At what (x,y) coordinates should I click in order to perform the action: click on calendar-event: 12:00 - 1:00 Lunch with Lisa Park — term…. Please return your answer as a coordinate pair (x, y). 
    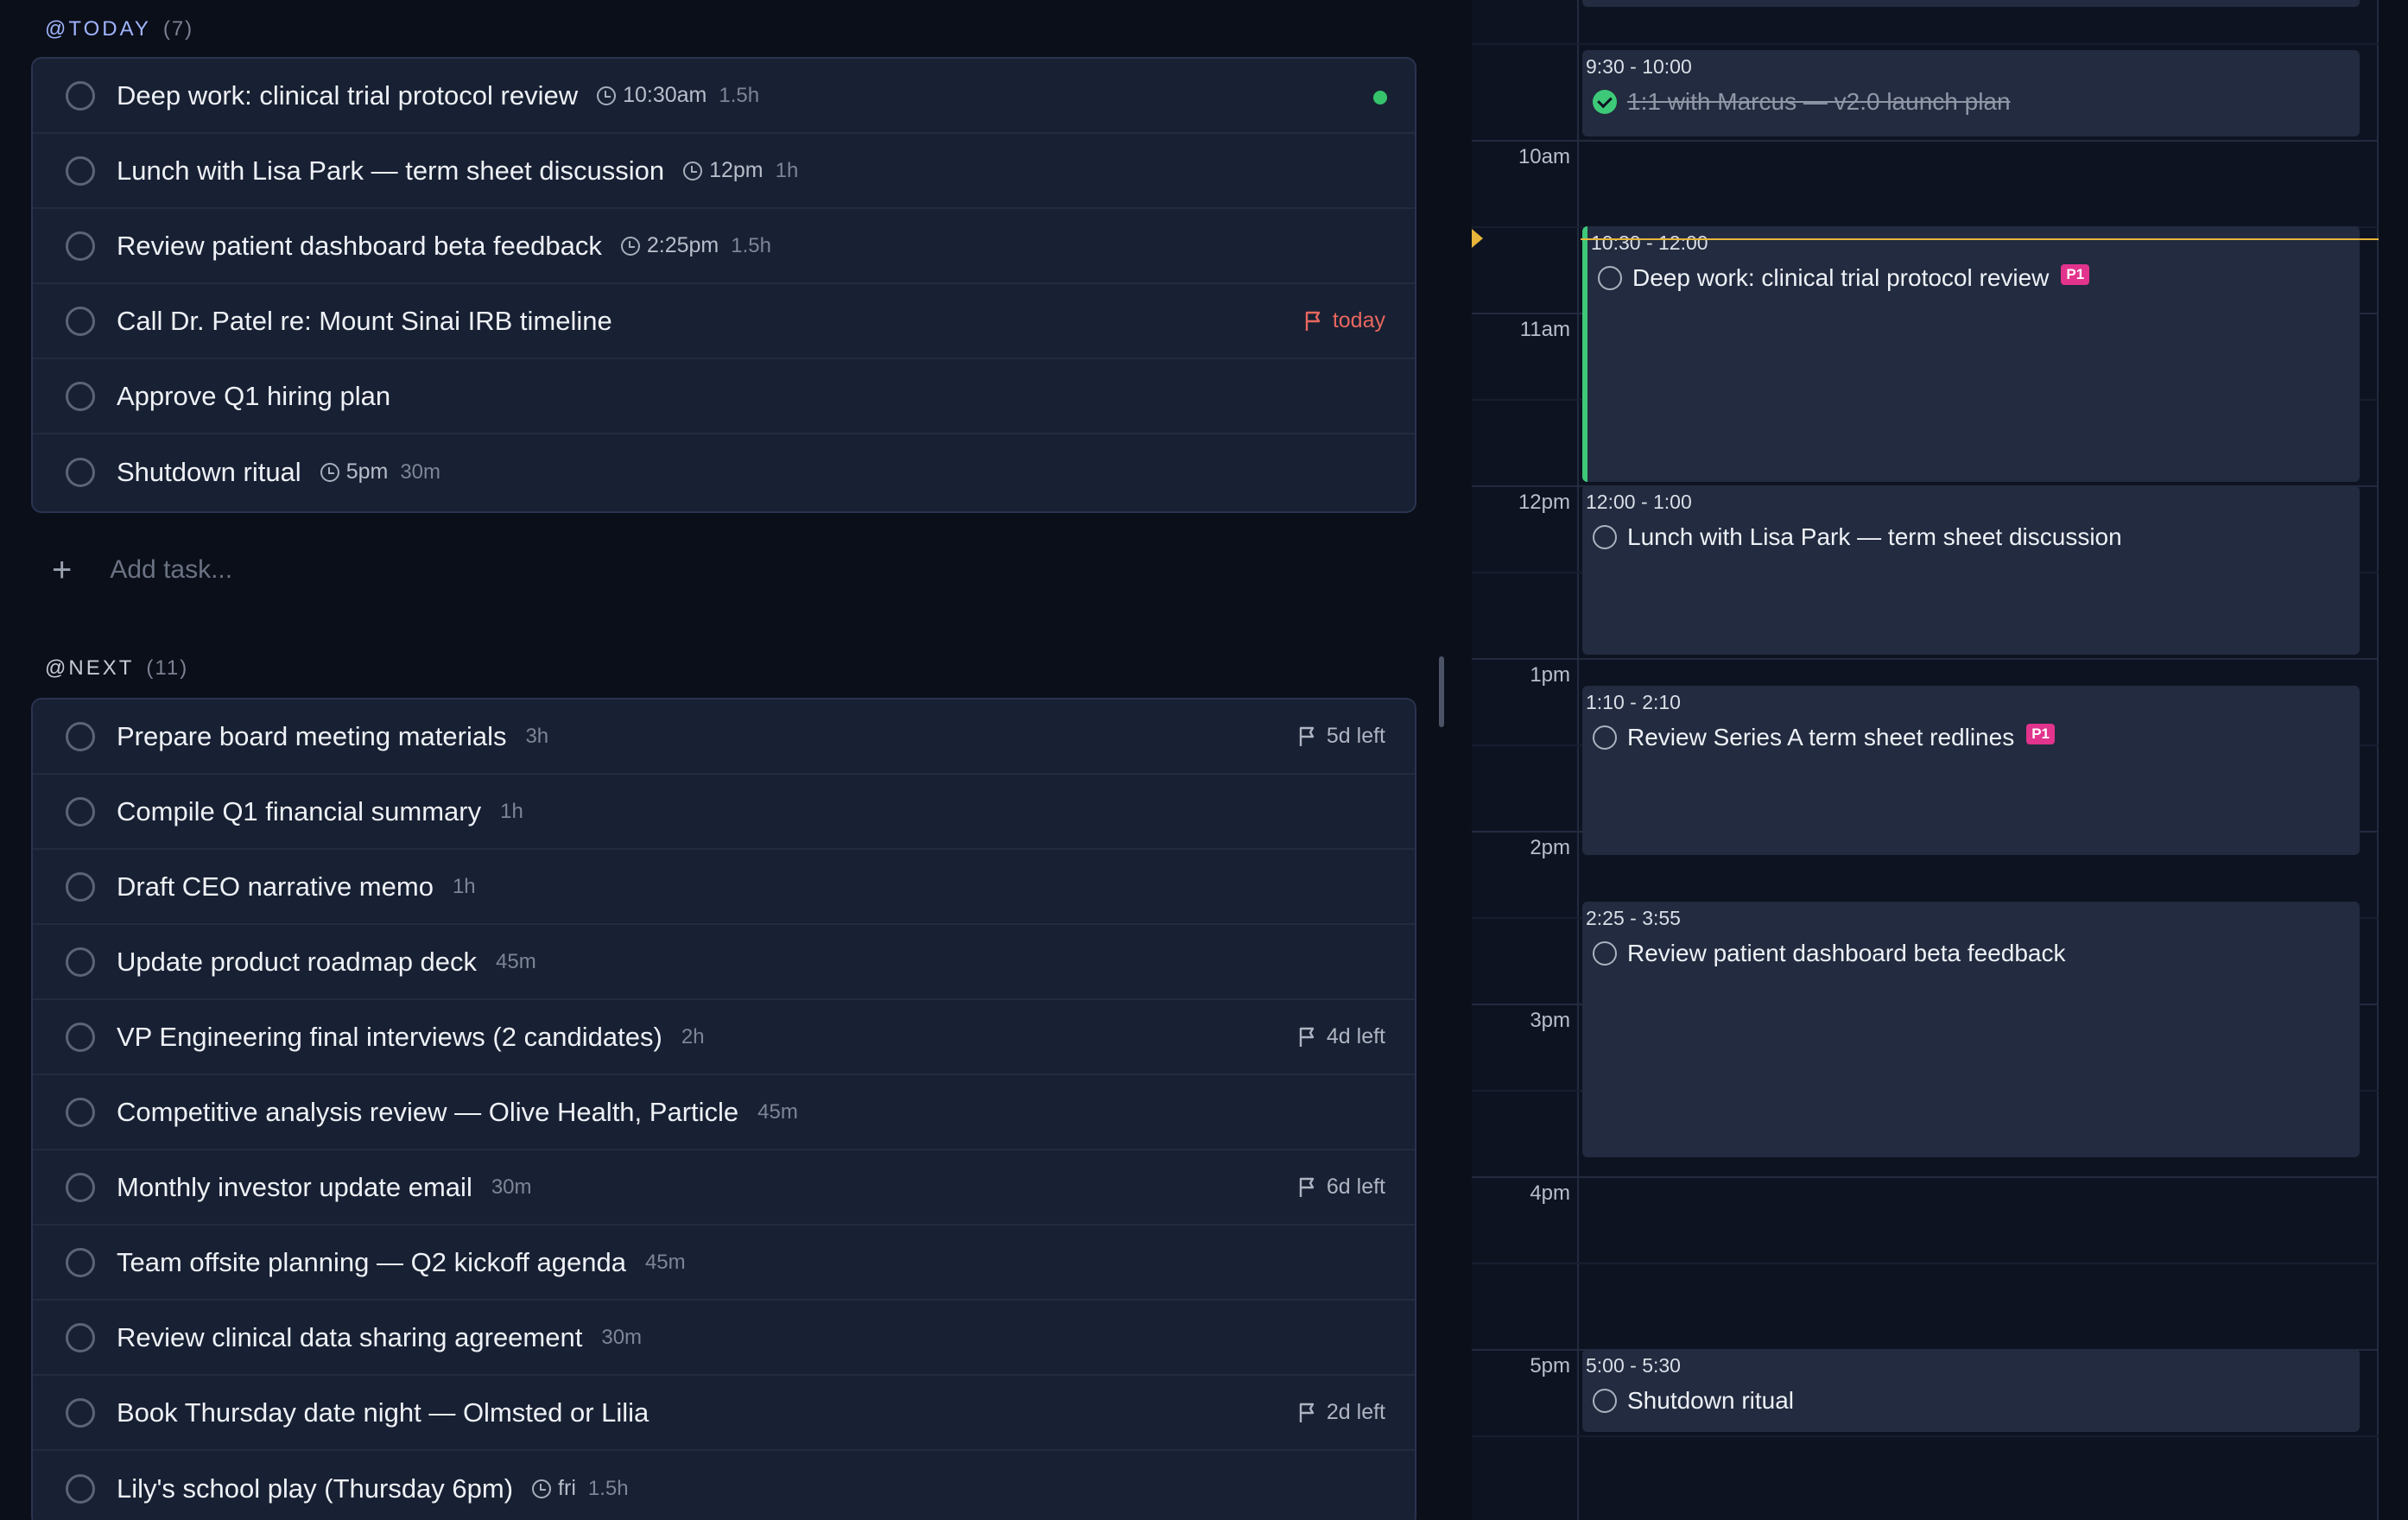
    Looking at the image, I should click on (1971, 570).